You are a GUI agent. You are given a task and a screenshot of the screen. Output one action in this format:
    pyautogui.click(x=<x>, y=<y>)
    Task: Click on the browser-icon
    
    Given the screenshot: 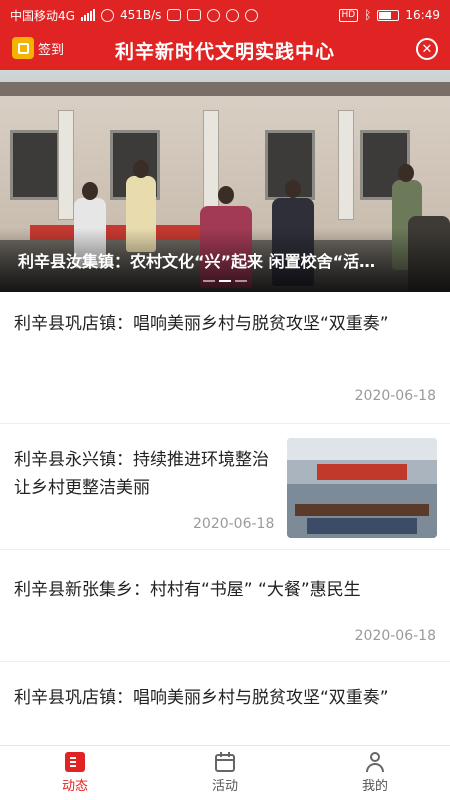 What is the action you would take?
    pyautogui.click(x=233, y=15)
    